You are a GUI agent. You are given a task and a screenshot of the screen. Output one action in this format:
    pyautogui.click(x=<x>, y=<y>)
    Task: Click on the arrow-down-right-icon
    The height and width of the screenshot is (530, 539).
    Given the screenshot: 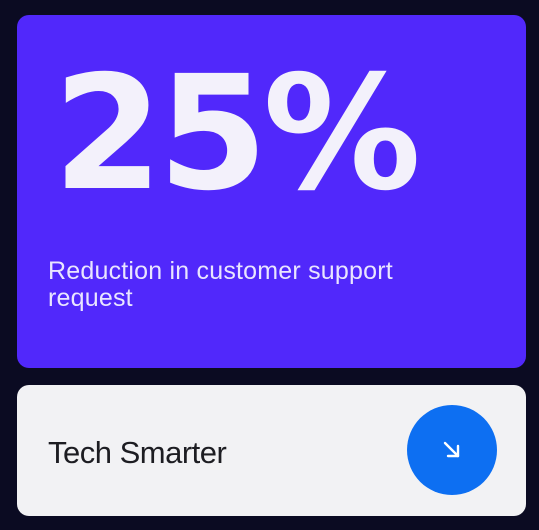 What is the action you would take?
    pyautogui.click(x=451, y=449)
    